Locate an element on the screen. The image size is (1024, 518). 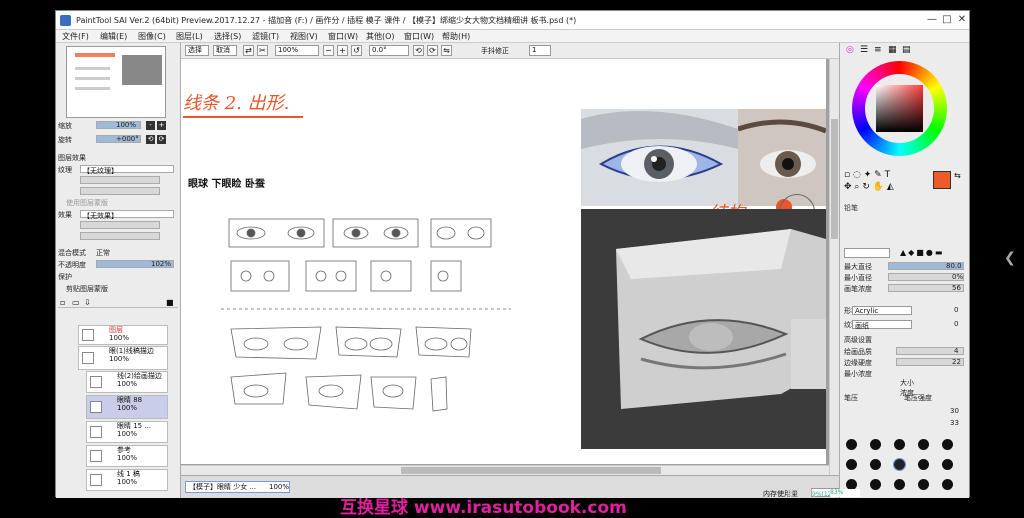
clip-label: 剪贴图层蒙版 is located at coordinates (87, 289).